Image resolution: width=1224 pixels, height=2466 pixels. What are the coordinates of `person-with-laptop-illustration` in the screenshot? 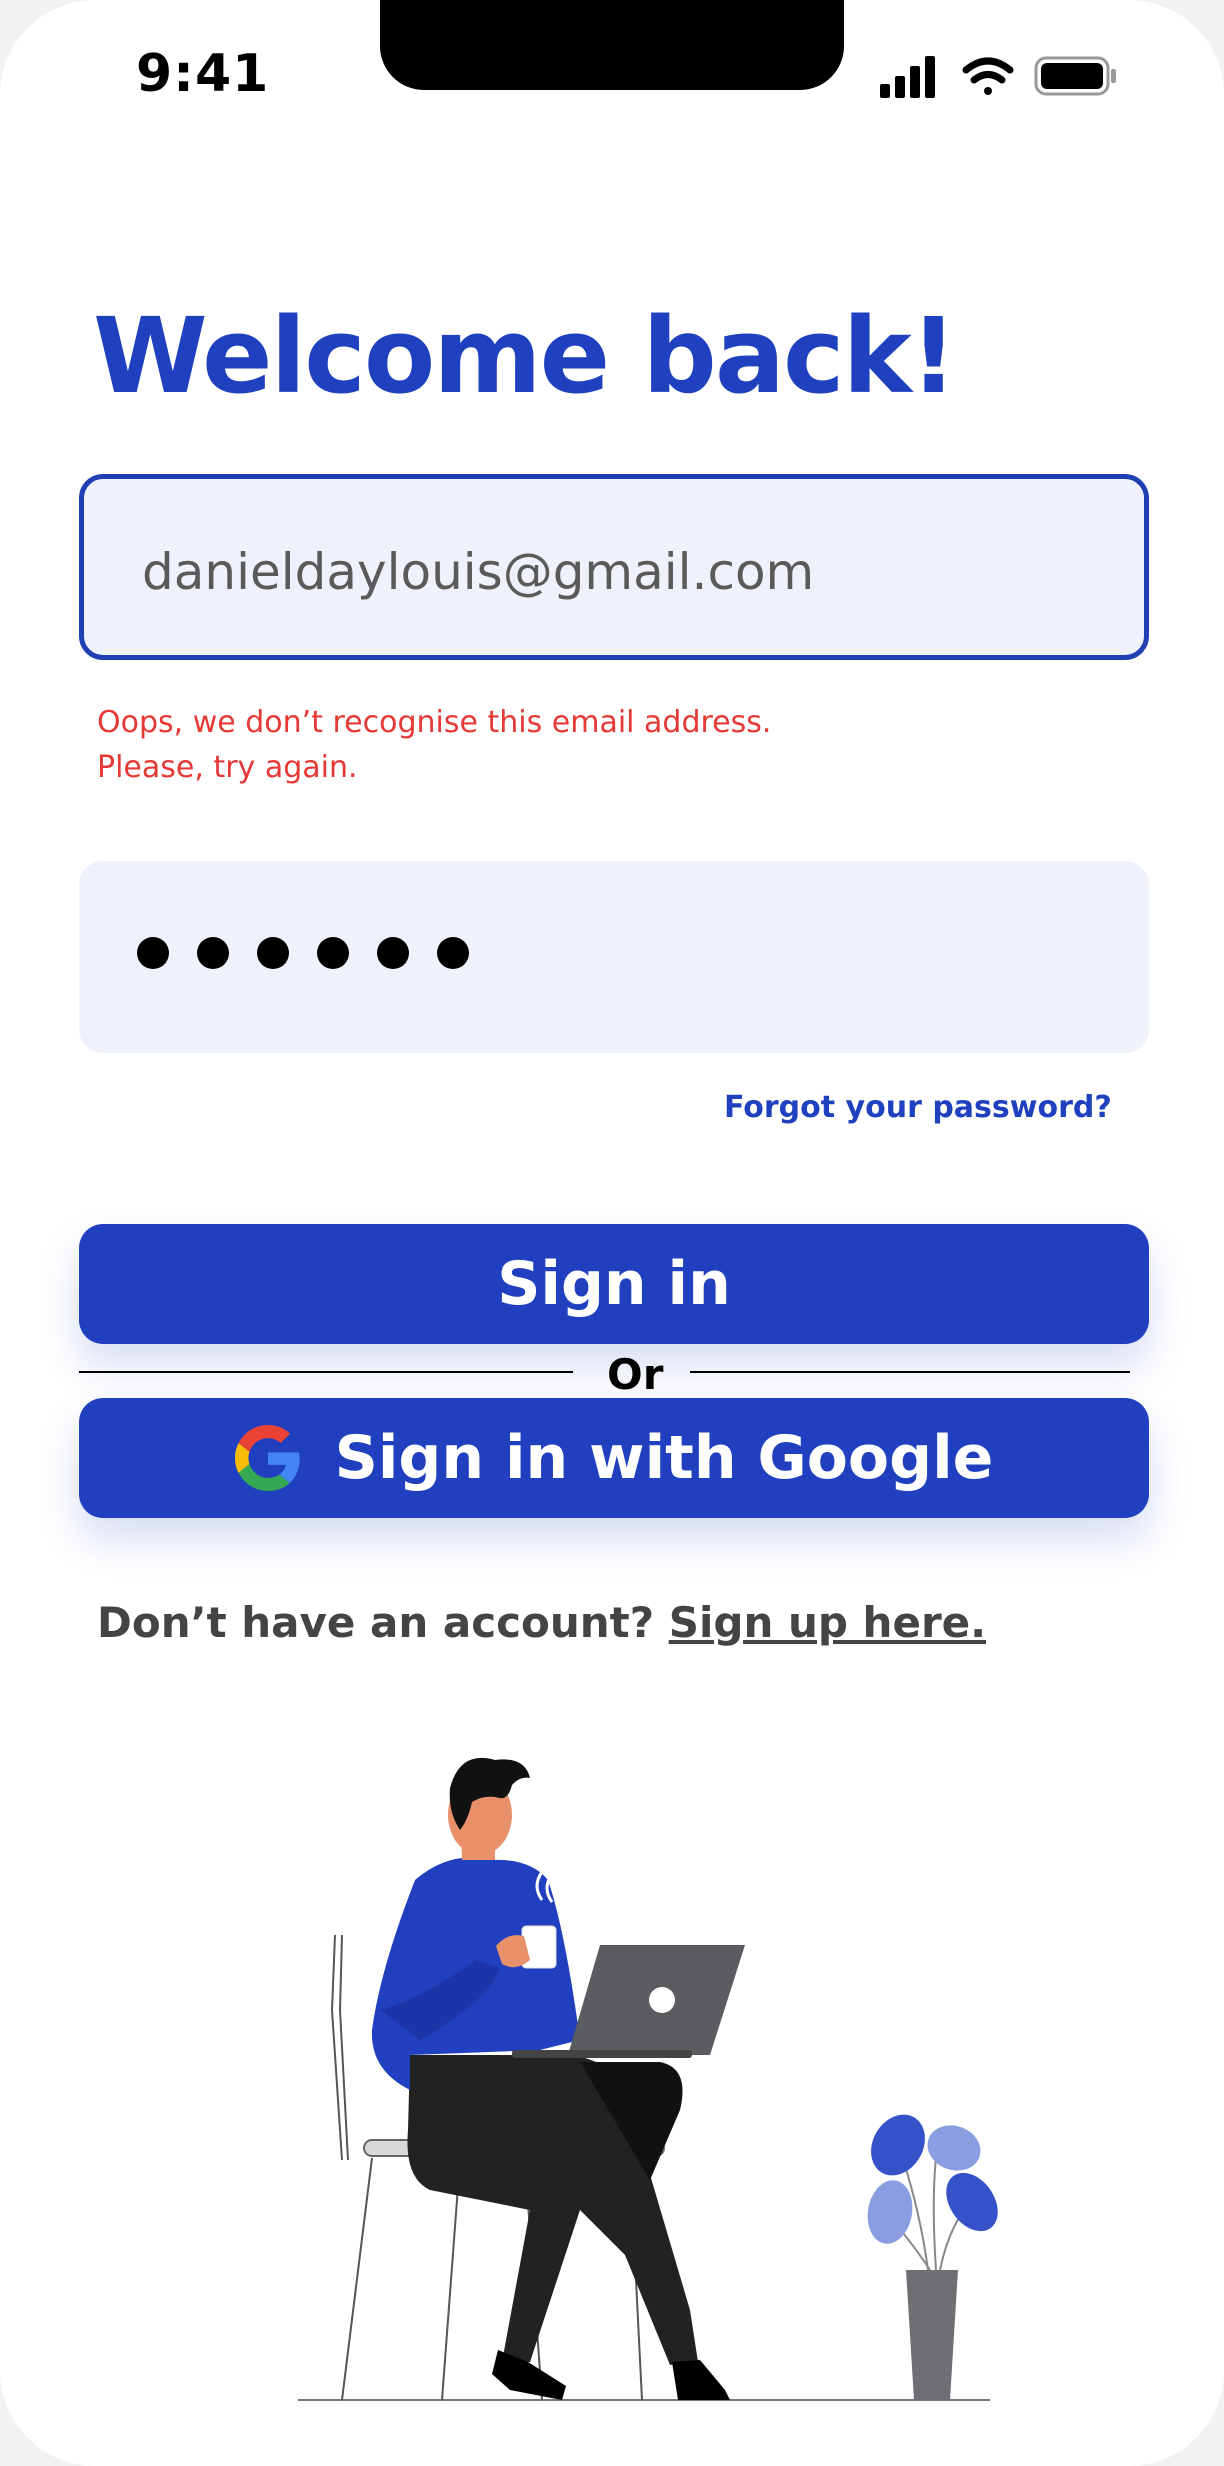 It's located at (648, 2079).